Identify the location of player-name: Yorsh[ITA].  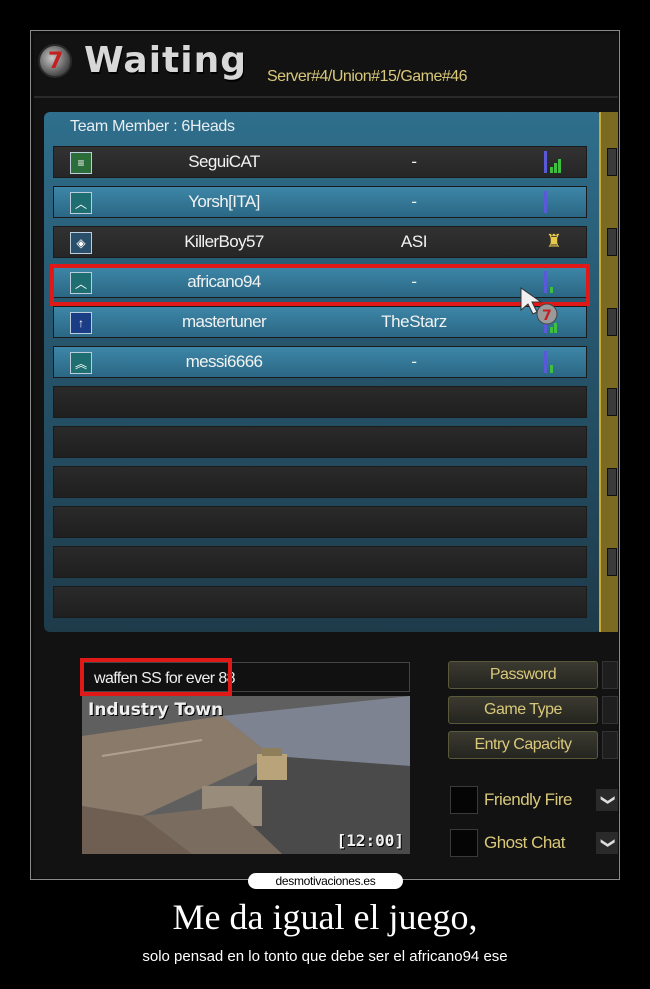
(224, 201).